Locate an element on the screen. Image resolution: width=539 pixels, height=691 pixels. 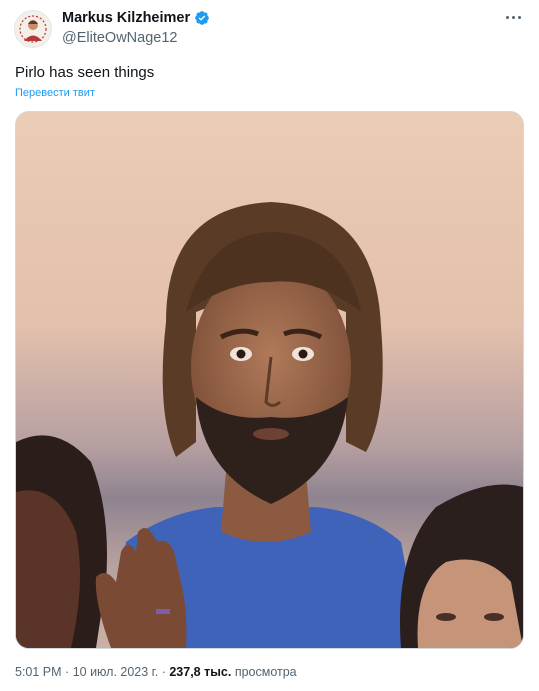
tweet-date: 10 июл. 2023 г. is located at coordinates (116, 672).